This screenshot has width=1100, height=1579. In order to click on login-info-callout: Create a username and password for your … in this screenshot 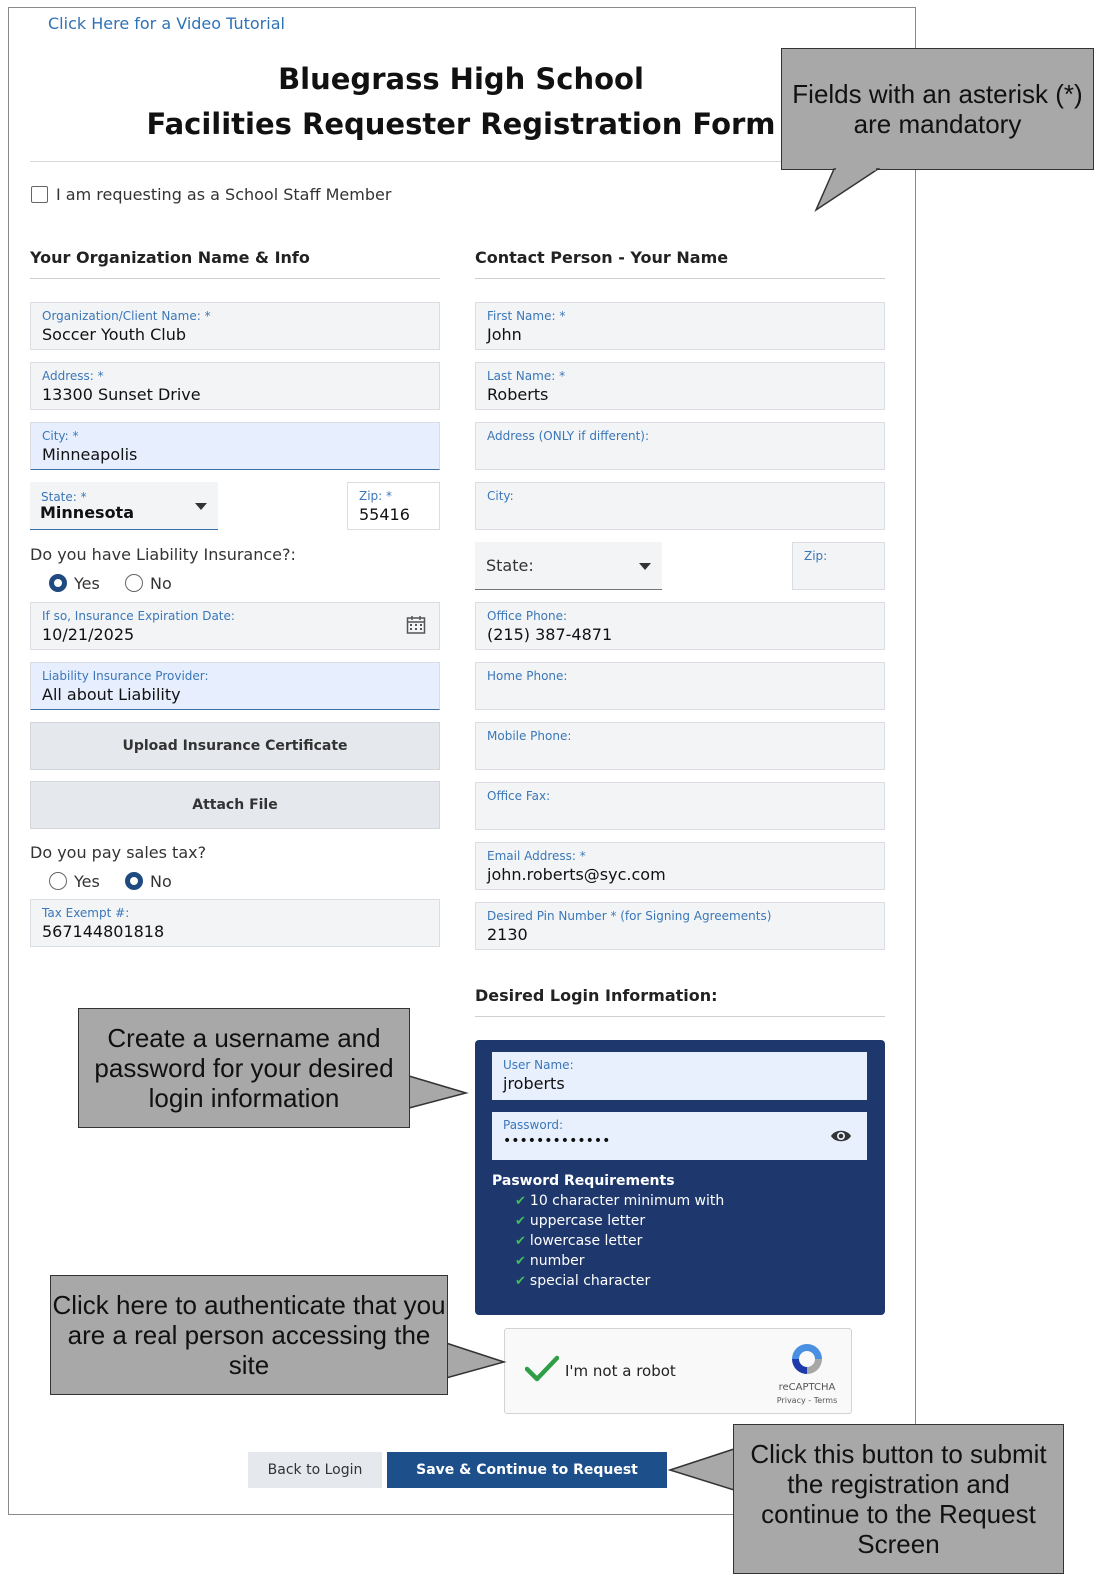, I will do `click(244, 1068)`.